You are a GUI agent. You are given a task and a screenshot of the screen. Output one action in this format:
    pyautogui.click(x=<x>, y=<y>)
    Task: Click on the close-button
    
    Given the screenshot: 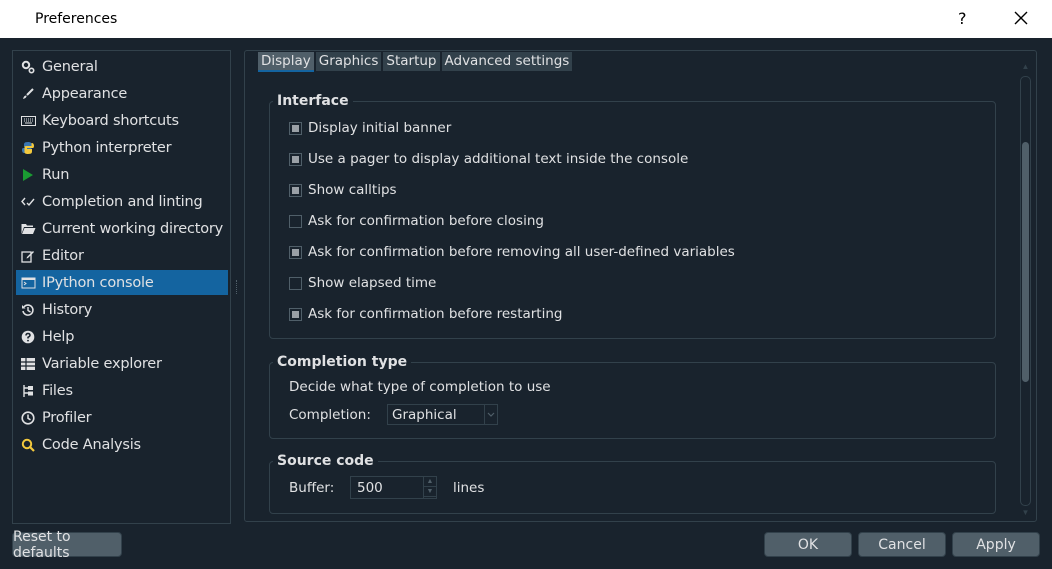 What is the action you would take?
    pyautogui.click(x=1021, y=18)
    